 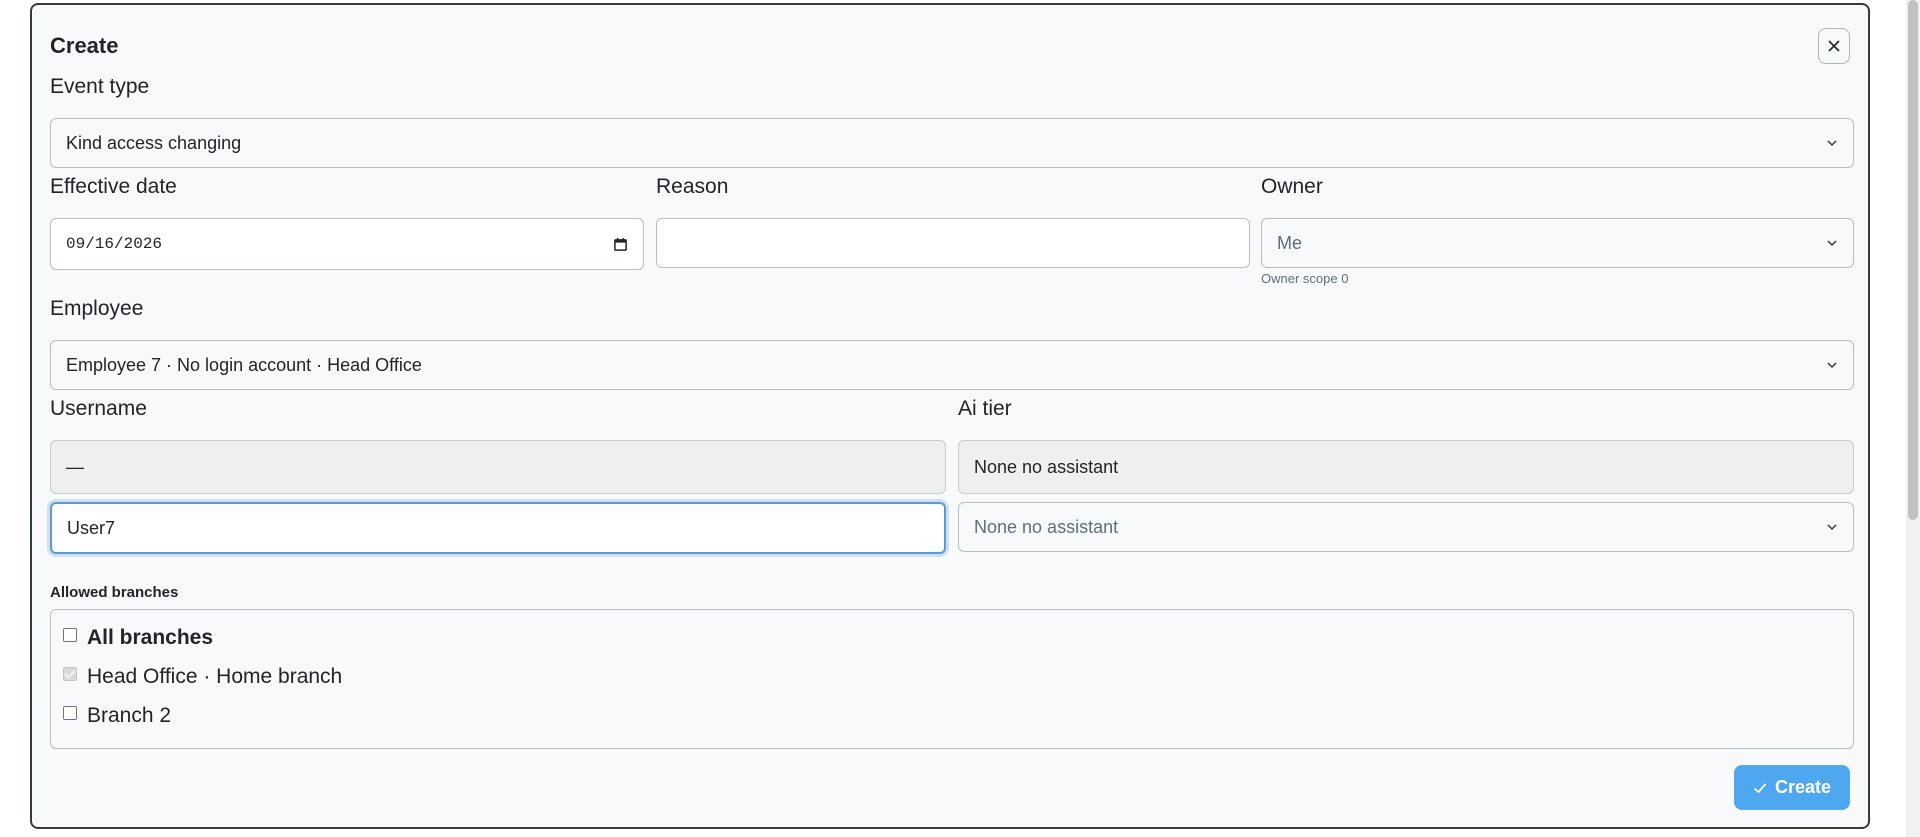 What do you see at coordinates (98, 408) in the screenshot?
I see `username-label: Username` at bounding box center [98, 408].